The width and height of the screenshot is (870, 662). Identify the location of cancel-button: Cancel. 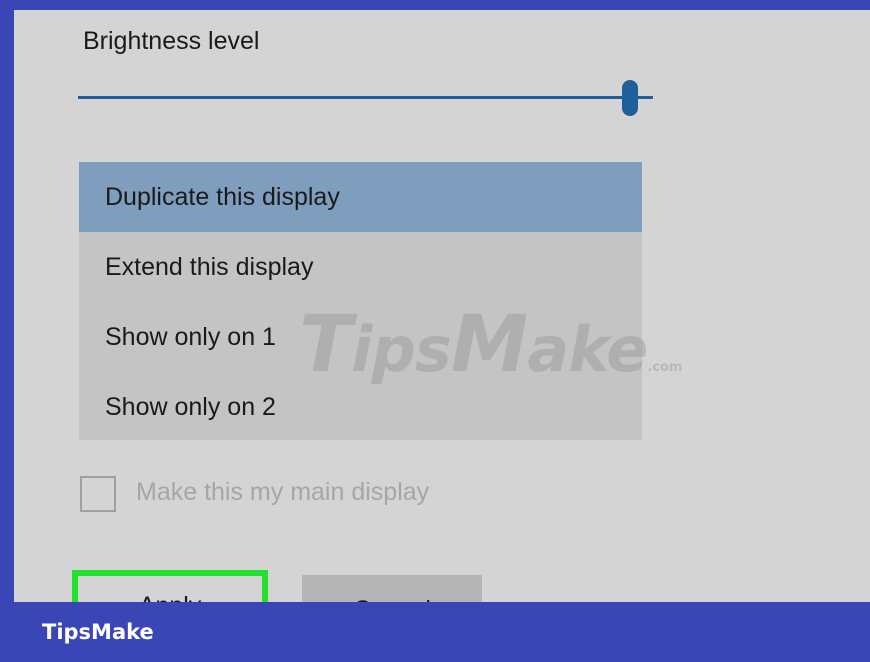
(392, 588).